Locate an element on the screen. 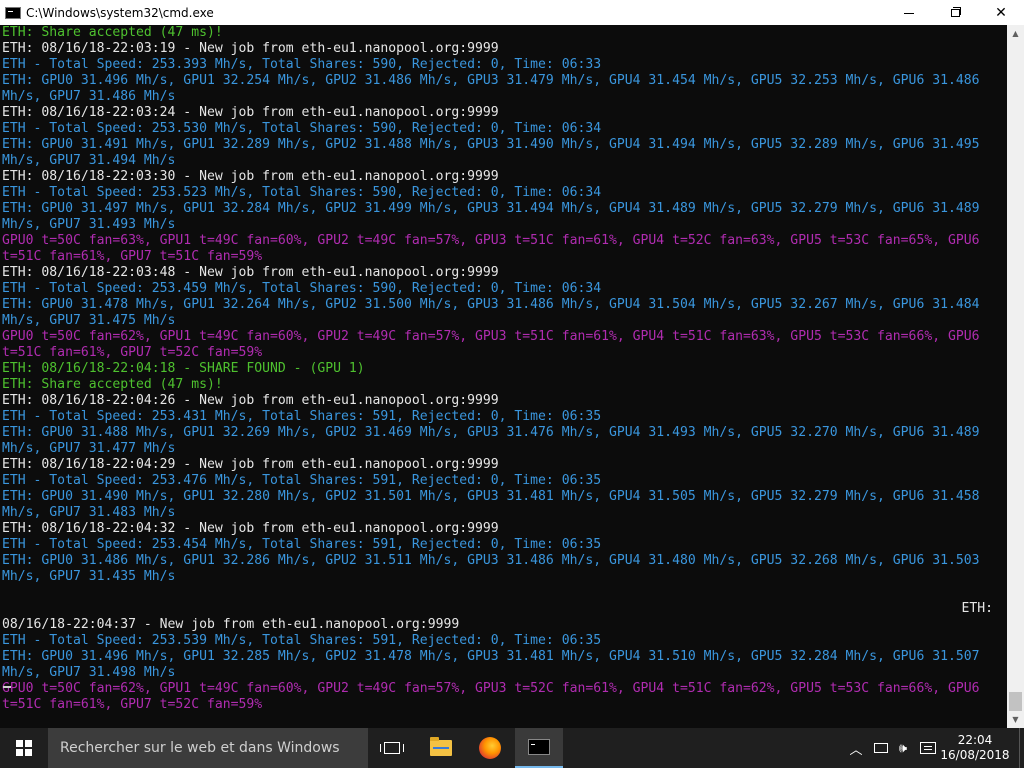  title-bar: C:\Windows\system32\cmd.exe ✕ is located at coordinates (512, 12).